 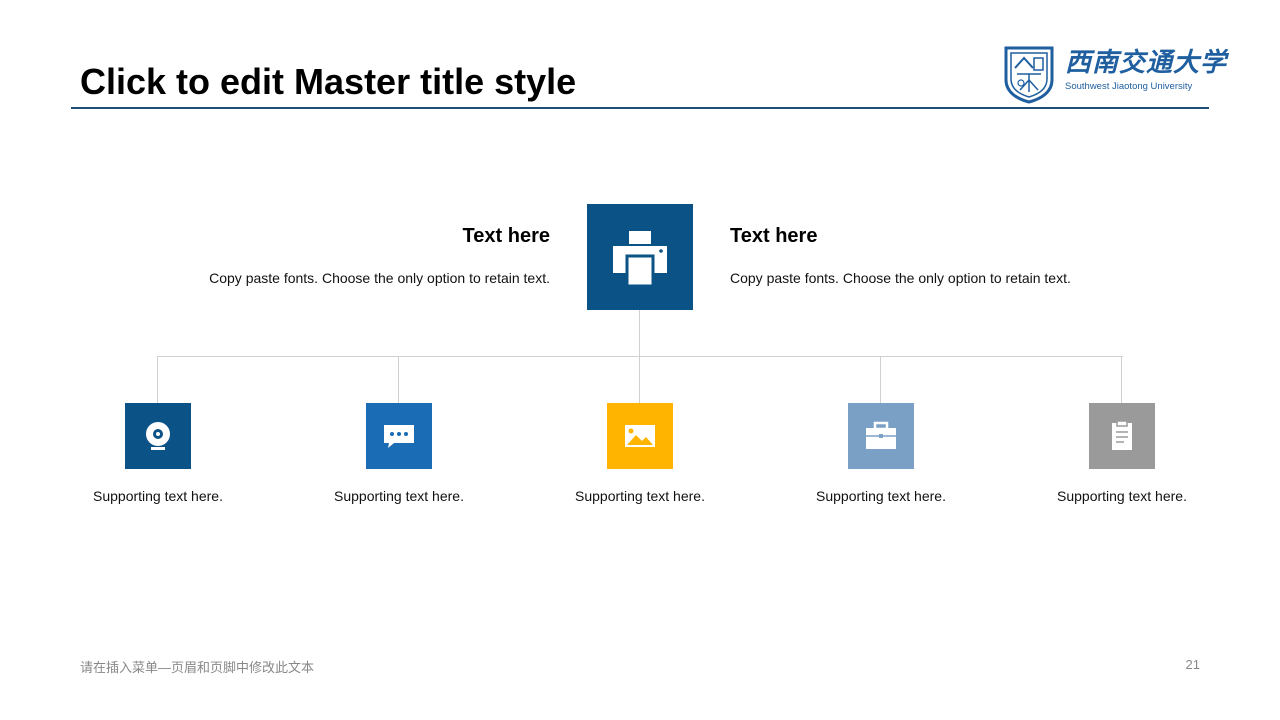 What do you see at coordinates (773, 236) in the screenshot?
I see `right-heading: Text here` at bounding box center [773, 236].